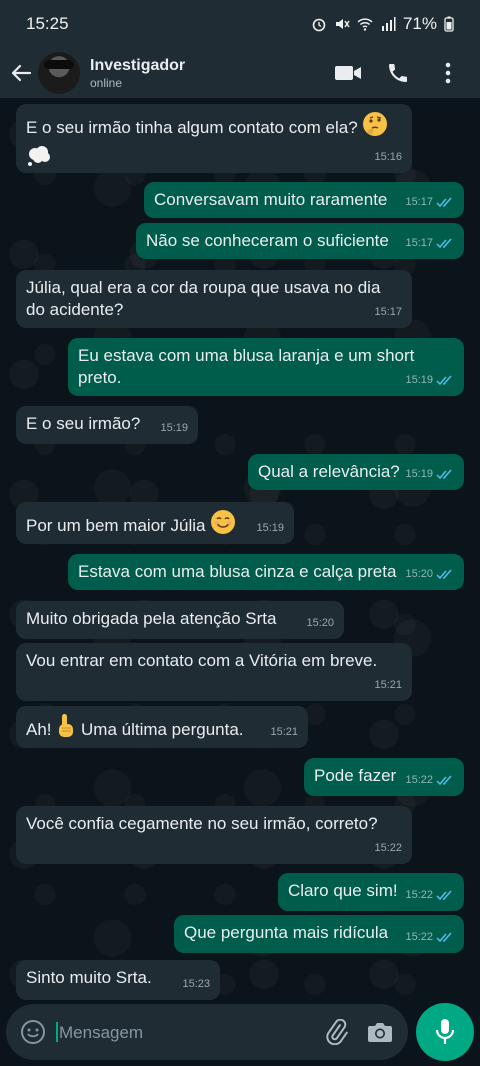 This screenshot has height=1066, width=480. Describe the element at coordinates (196, 984) in the screenshot. I see `message-time: 15:23` at that location.